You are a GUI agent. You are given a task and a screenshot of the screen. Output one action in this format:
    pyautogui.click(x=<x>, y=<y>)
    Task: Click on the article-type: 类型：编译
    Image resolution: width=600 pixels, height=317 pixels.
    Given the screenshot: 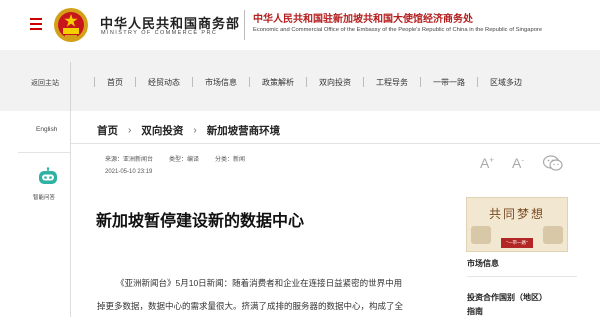 What is the action you would take?
    pyautogui.click(x=184, y=160)
    